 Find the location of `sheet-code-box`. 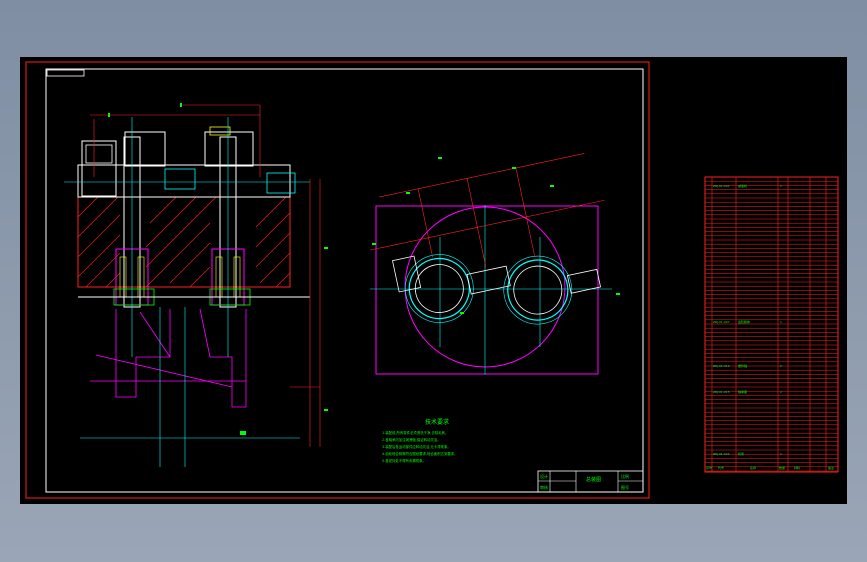

sheet-code-box is located at coordinates (65, 73).